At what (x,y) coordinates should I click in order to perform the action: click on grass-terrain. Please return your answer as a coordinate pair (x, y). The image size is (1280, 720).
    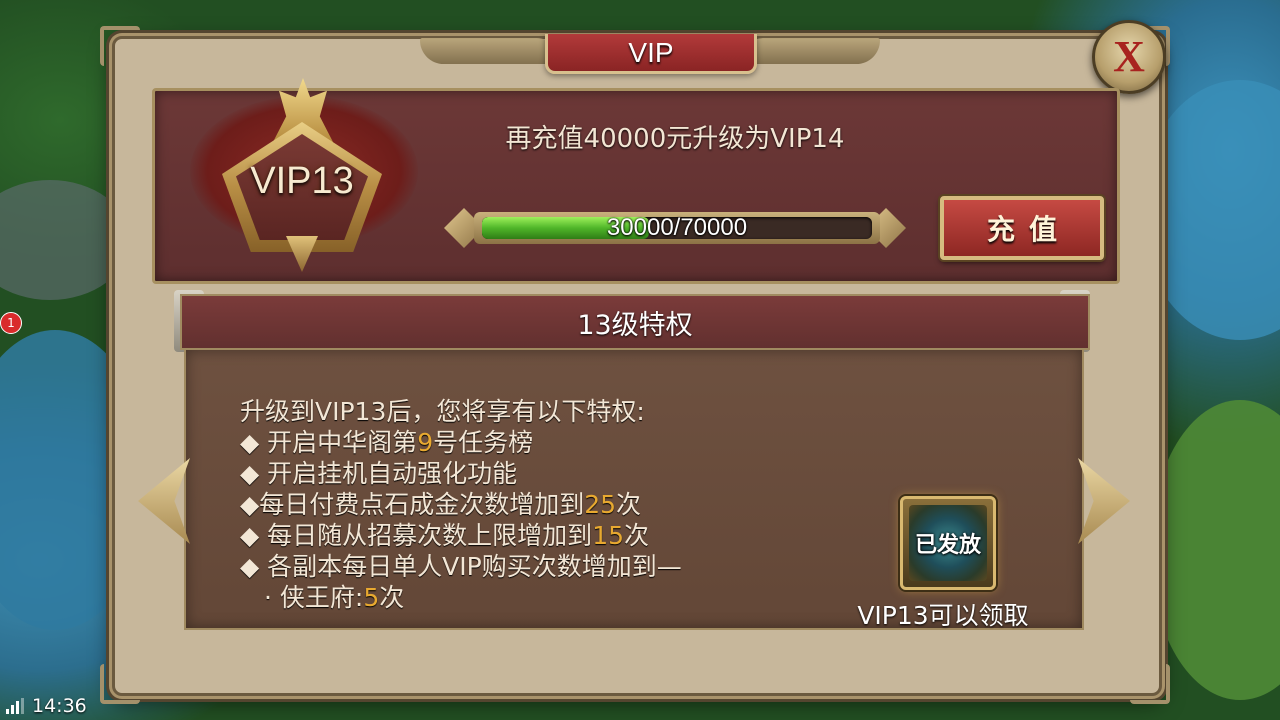
    Looking at the image, I should click on (1215, 550).